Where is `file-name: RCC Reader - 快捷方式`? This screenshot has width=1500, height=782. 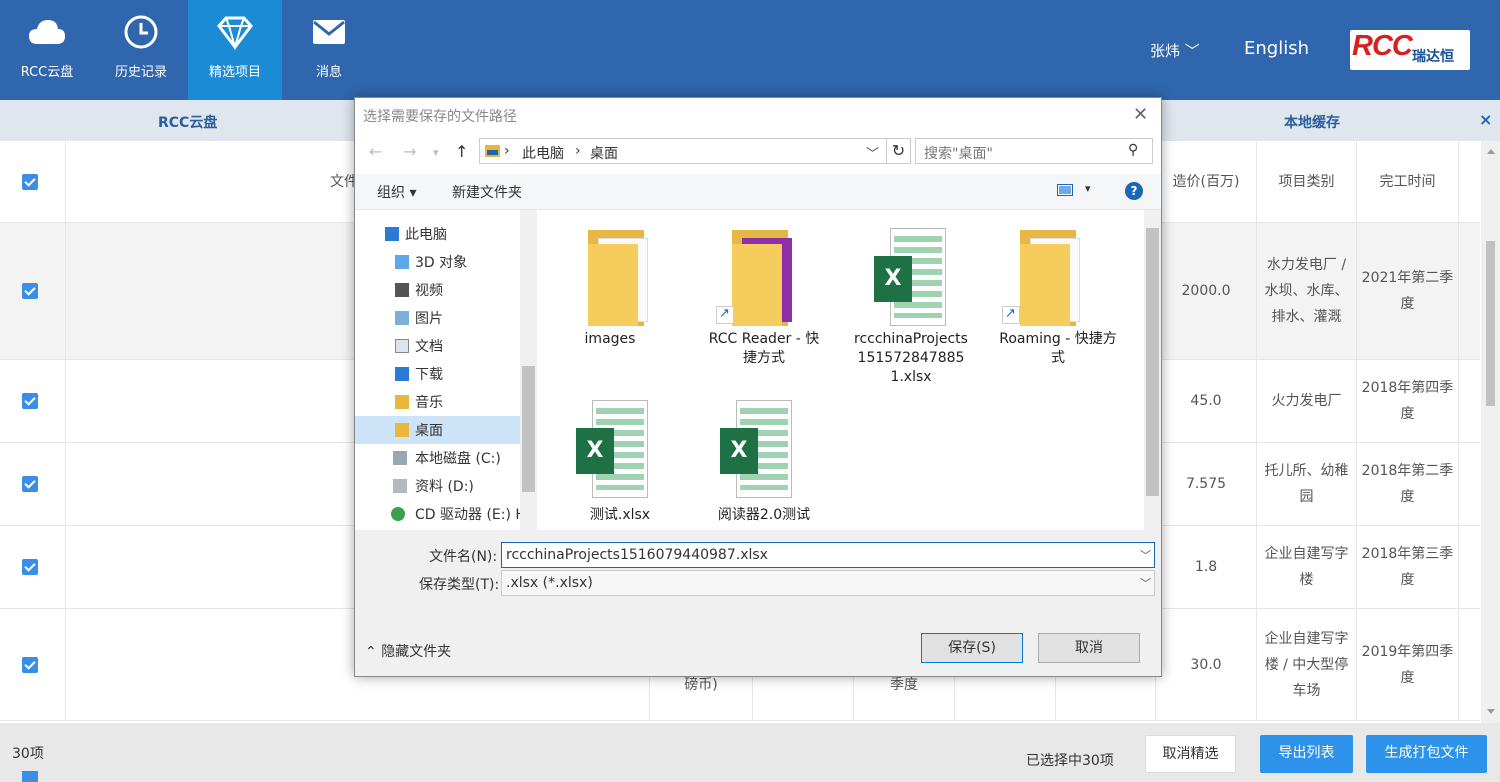 file-name: RCC Reader - 快捷方式 is located at coordinates (764, 348).